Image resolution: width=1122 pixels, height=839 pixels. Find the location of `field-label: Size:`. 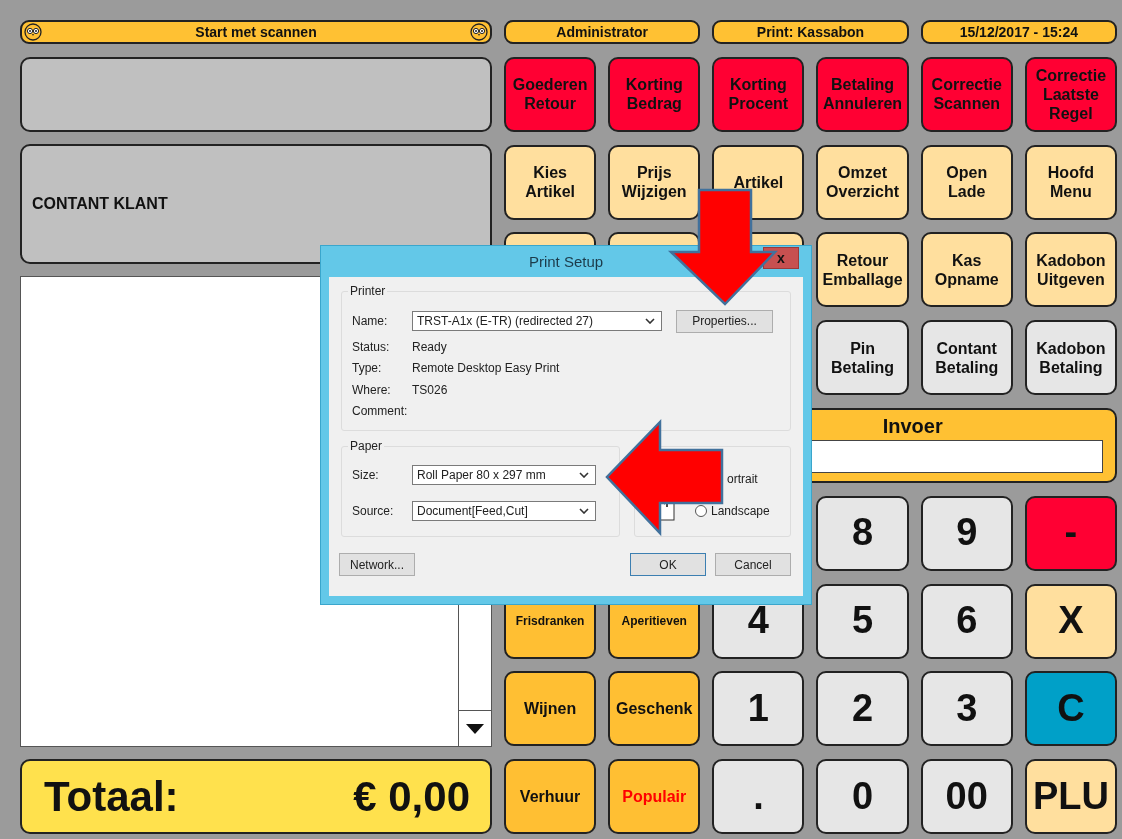

field-label: Size: is located at coordinates (366, 475).